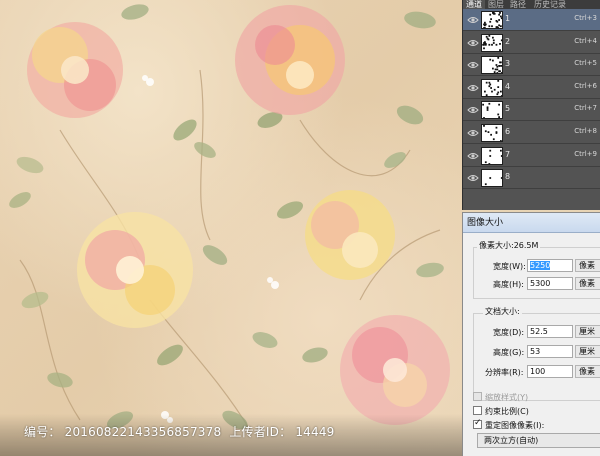 The height and width of the screenshot is (456, 600). What do you see at coordinates (502, 311) in the screenshot?
I see `document-size-label: 文档大小:` at bounding box center [502, 311].